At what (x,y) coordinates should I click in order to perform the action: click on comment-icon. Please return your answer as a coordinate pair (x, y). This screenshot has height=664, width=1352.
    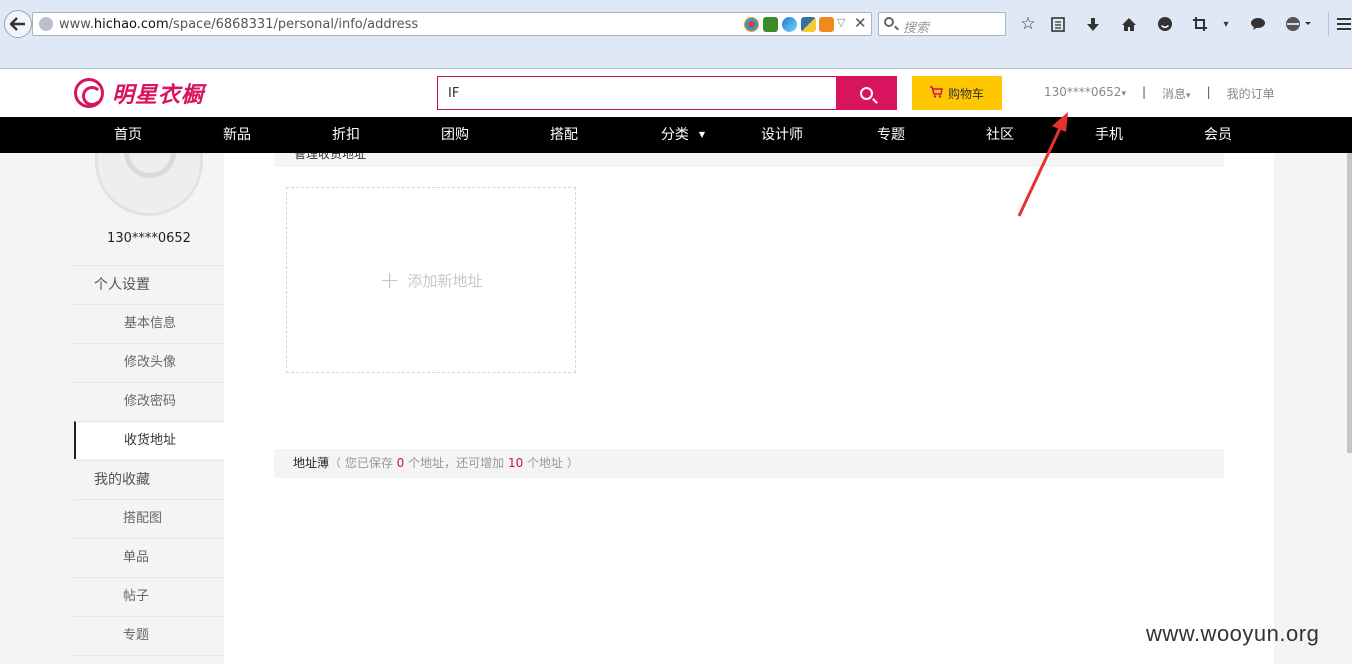
    Looking at the image, I should click on (1258, 24).